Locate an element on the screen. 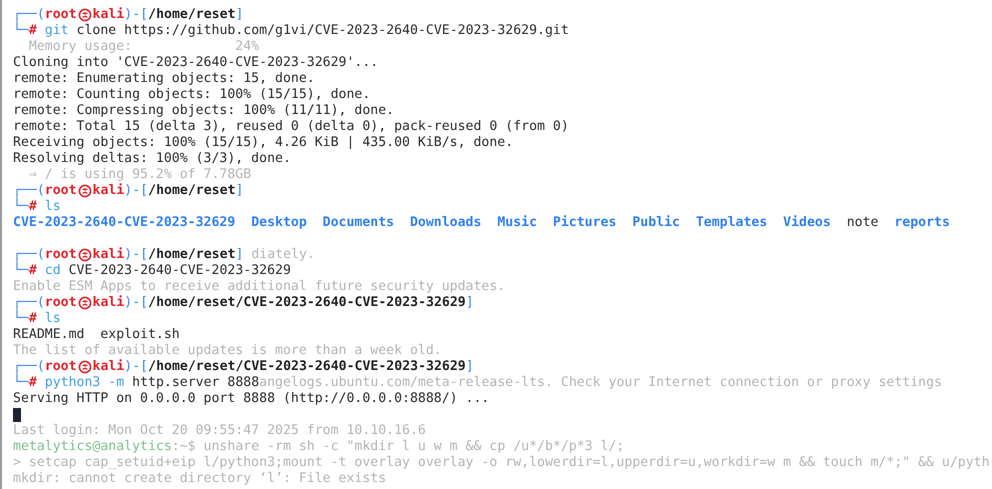  background-prompt-user: metalytics@analytics is located at coordinates (92, 447).